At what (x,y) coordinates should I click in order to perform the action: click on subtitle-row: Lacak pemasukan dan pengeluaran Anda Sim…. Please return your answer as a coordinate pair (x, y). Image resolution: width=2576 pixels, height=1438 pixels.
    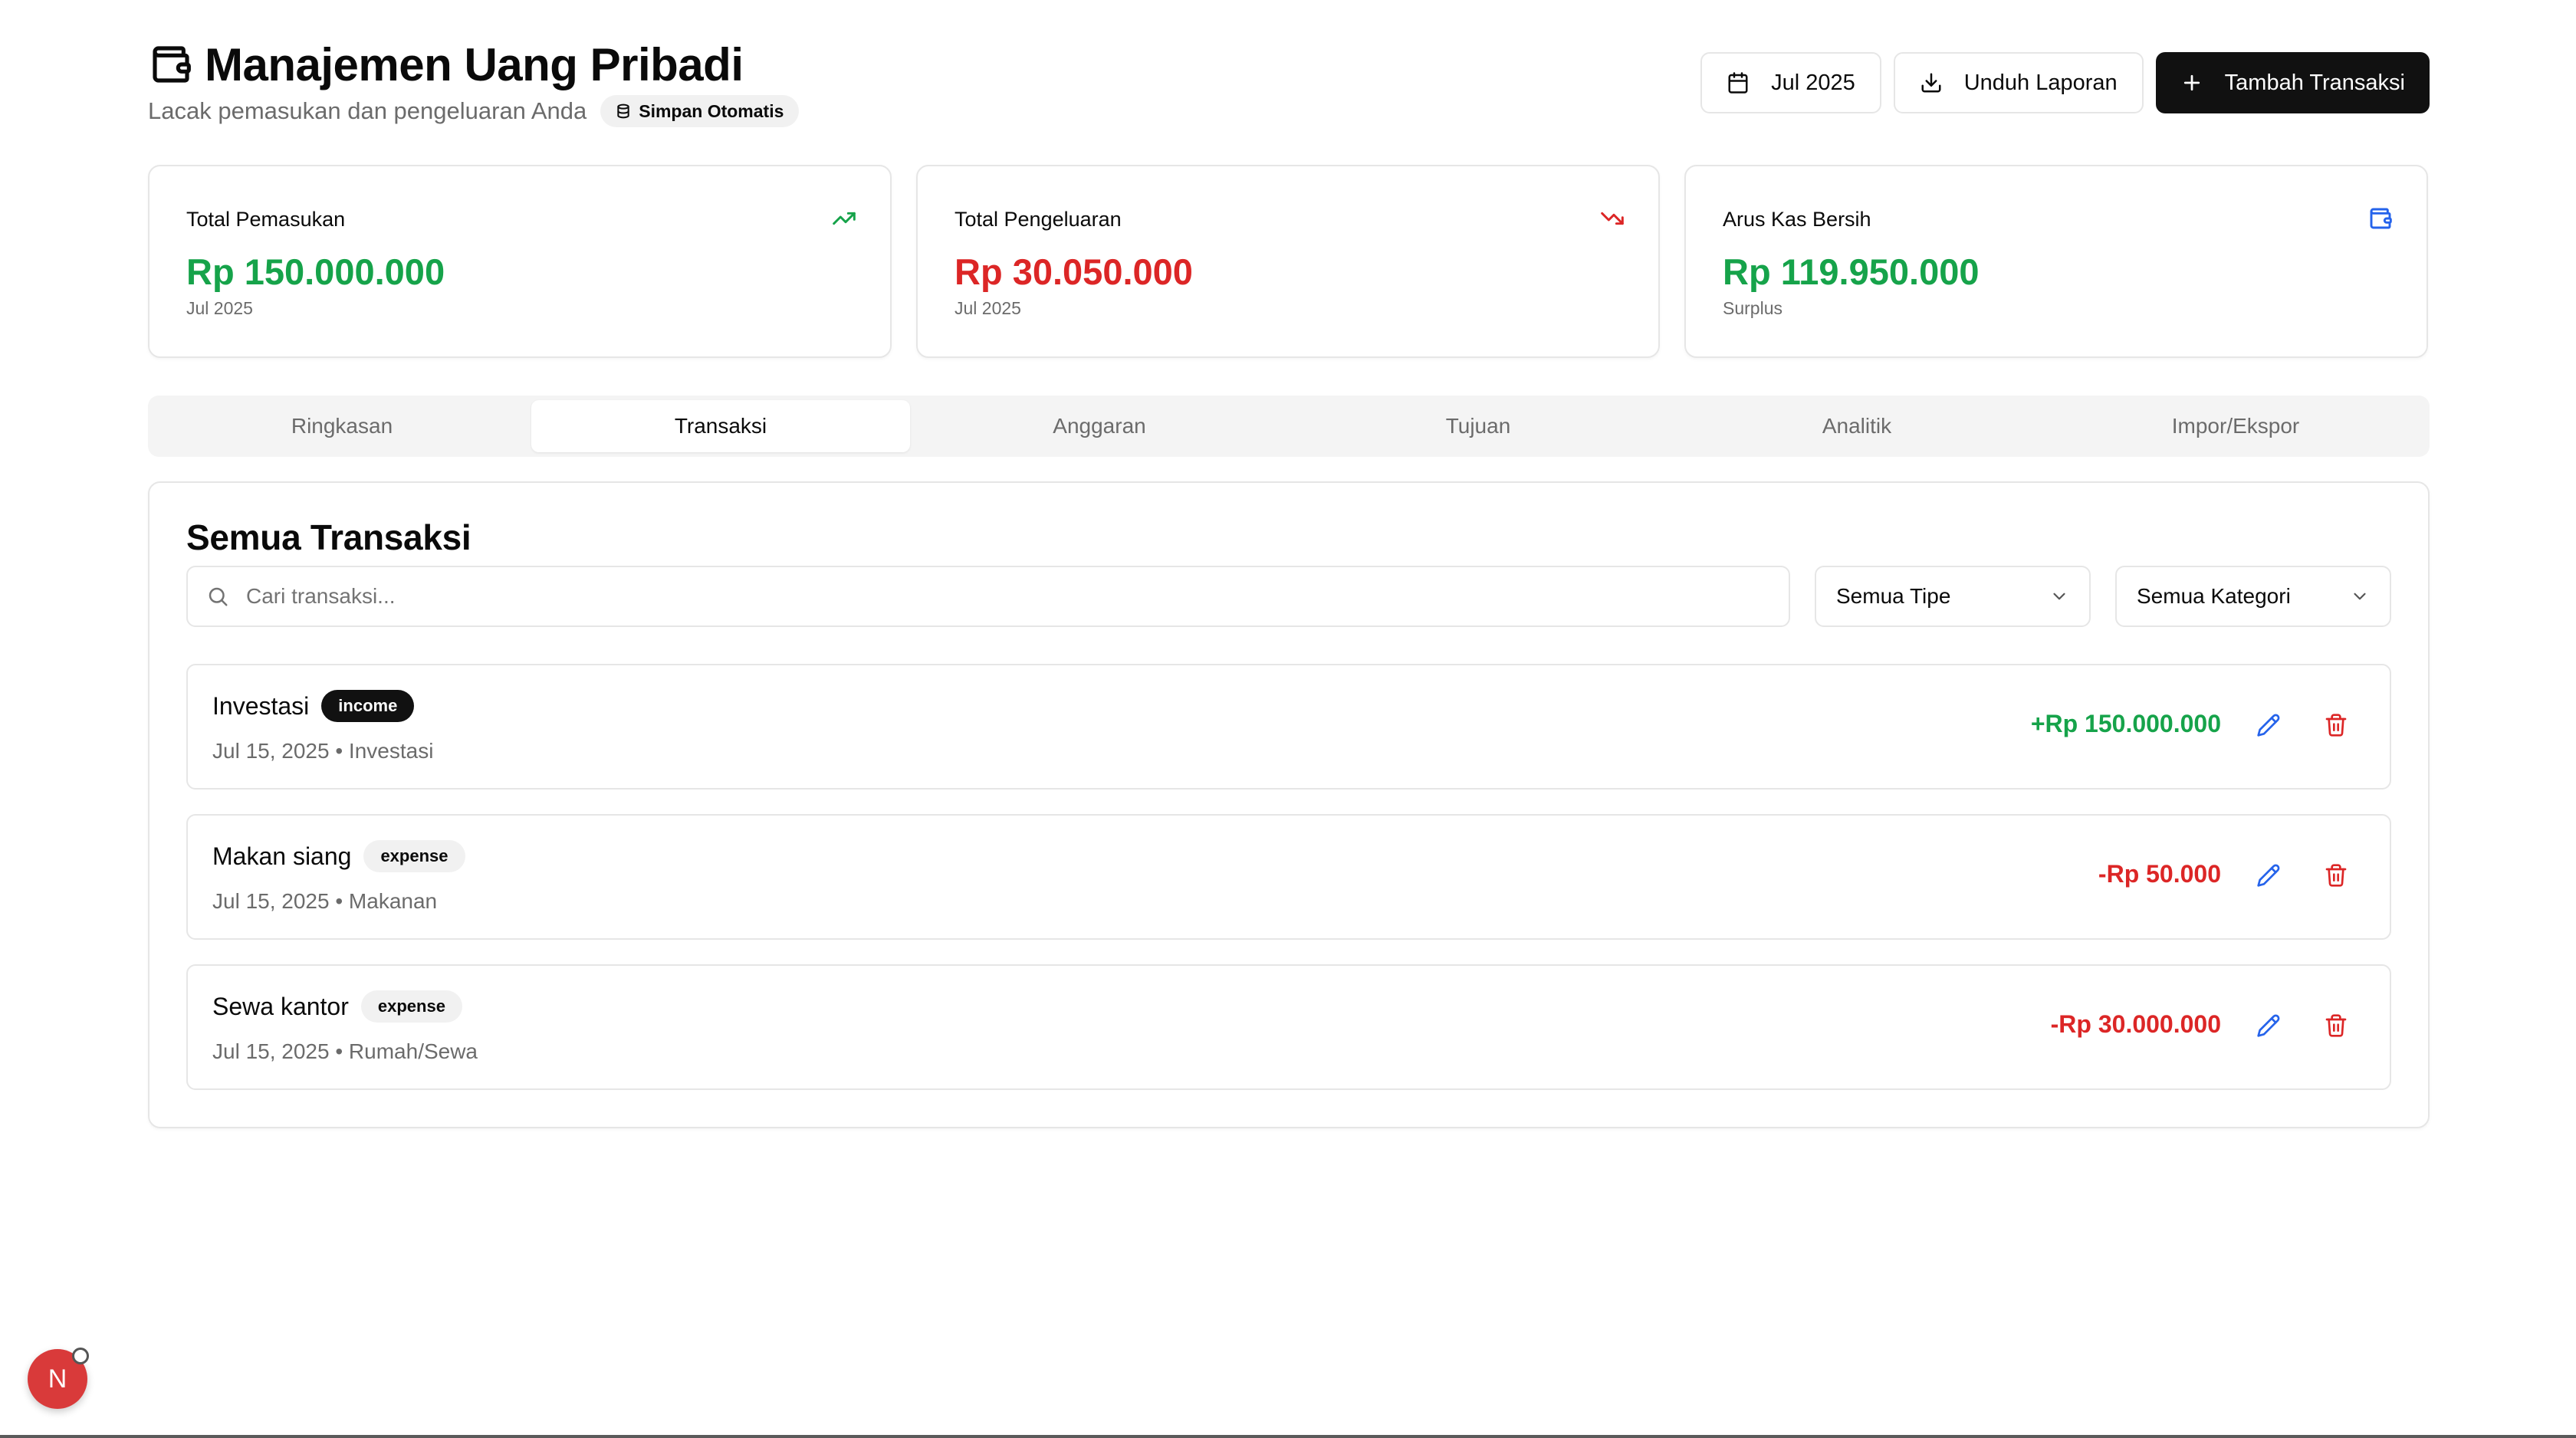
    Looking at the image, I should click on (474, 111).